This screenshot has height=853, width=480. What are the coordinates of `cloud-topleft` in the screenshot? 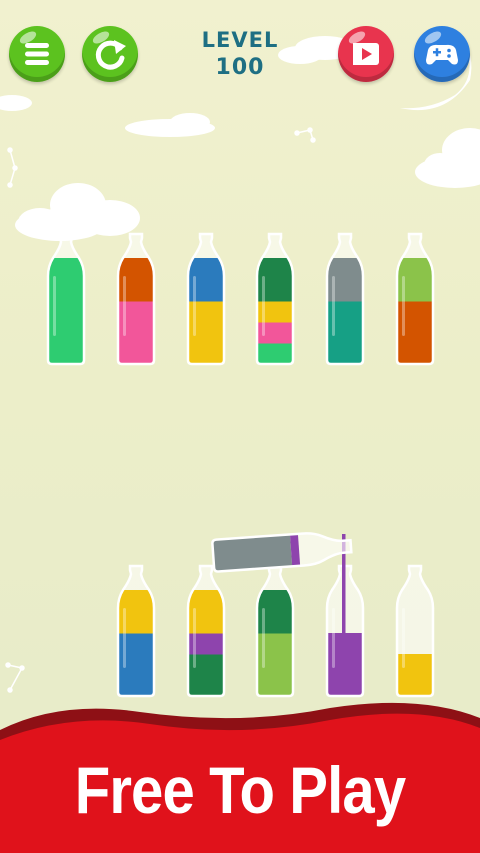 It's located at (16, 103).